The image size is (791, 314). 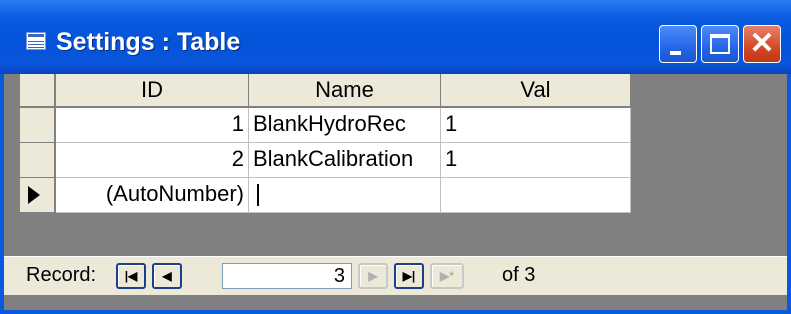 What do you see at coordinates (675, 53) in the screenshot?
I see `minimize-icon` at bounding box center [675, 53].